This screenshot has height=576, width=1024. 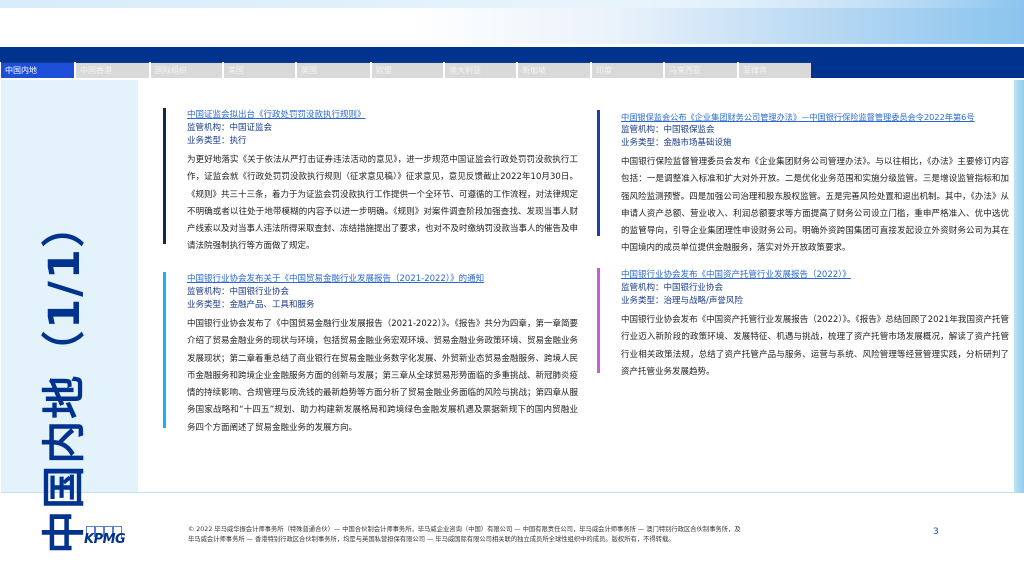 What do you see at coordinates (554, 70) in the screenshot?
I see `tab-singapore: 新加坡` at bounding box center [554, 70].